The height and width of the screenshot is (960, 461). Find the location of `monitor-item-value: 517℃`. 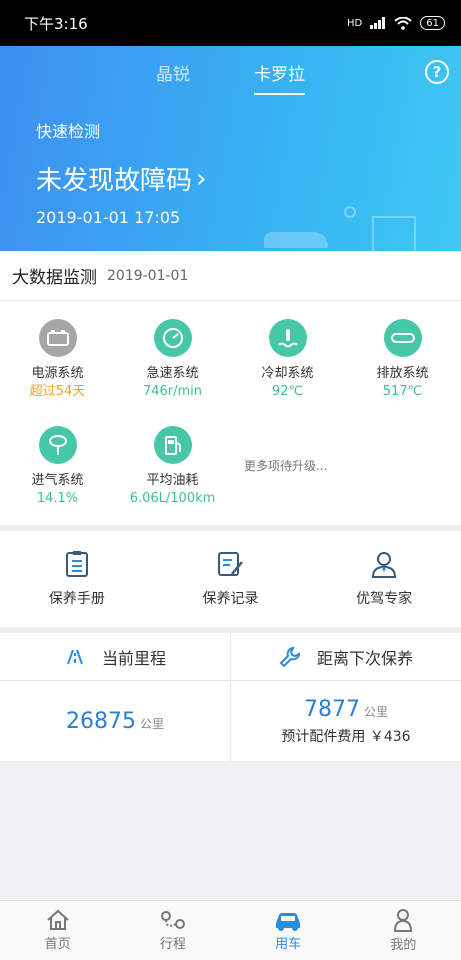

monitor-item-value: 517℃ is located at coordinates (402, 391).